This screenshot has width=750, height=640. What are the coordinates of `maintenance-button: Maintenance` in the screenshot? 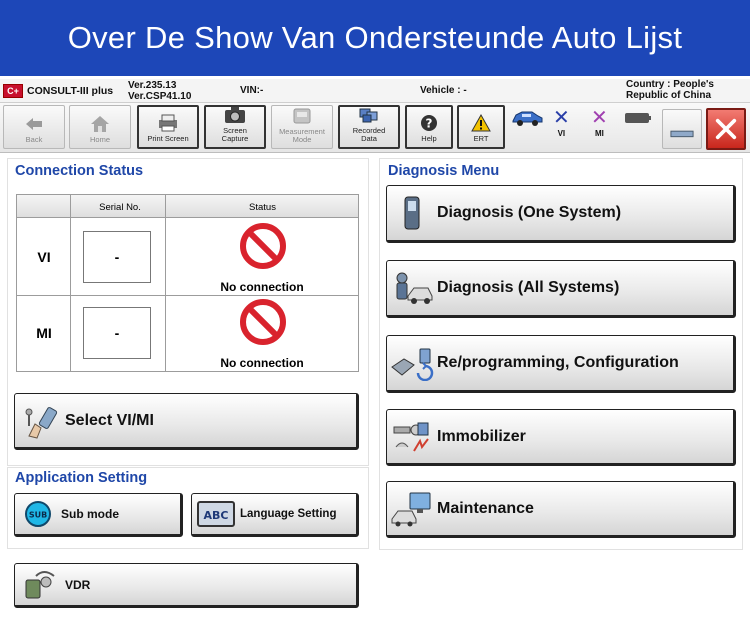 It's located at (561, 509).